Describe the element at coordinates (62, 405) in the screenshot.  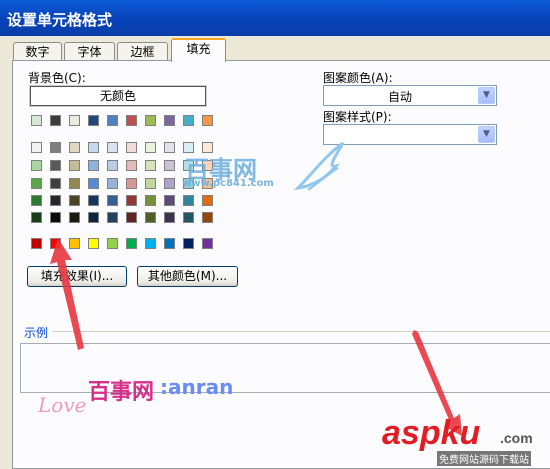
I see `watermark-love-script: Love` at that location.